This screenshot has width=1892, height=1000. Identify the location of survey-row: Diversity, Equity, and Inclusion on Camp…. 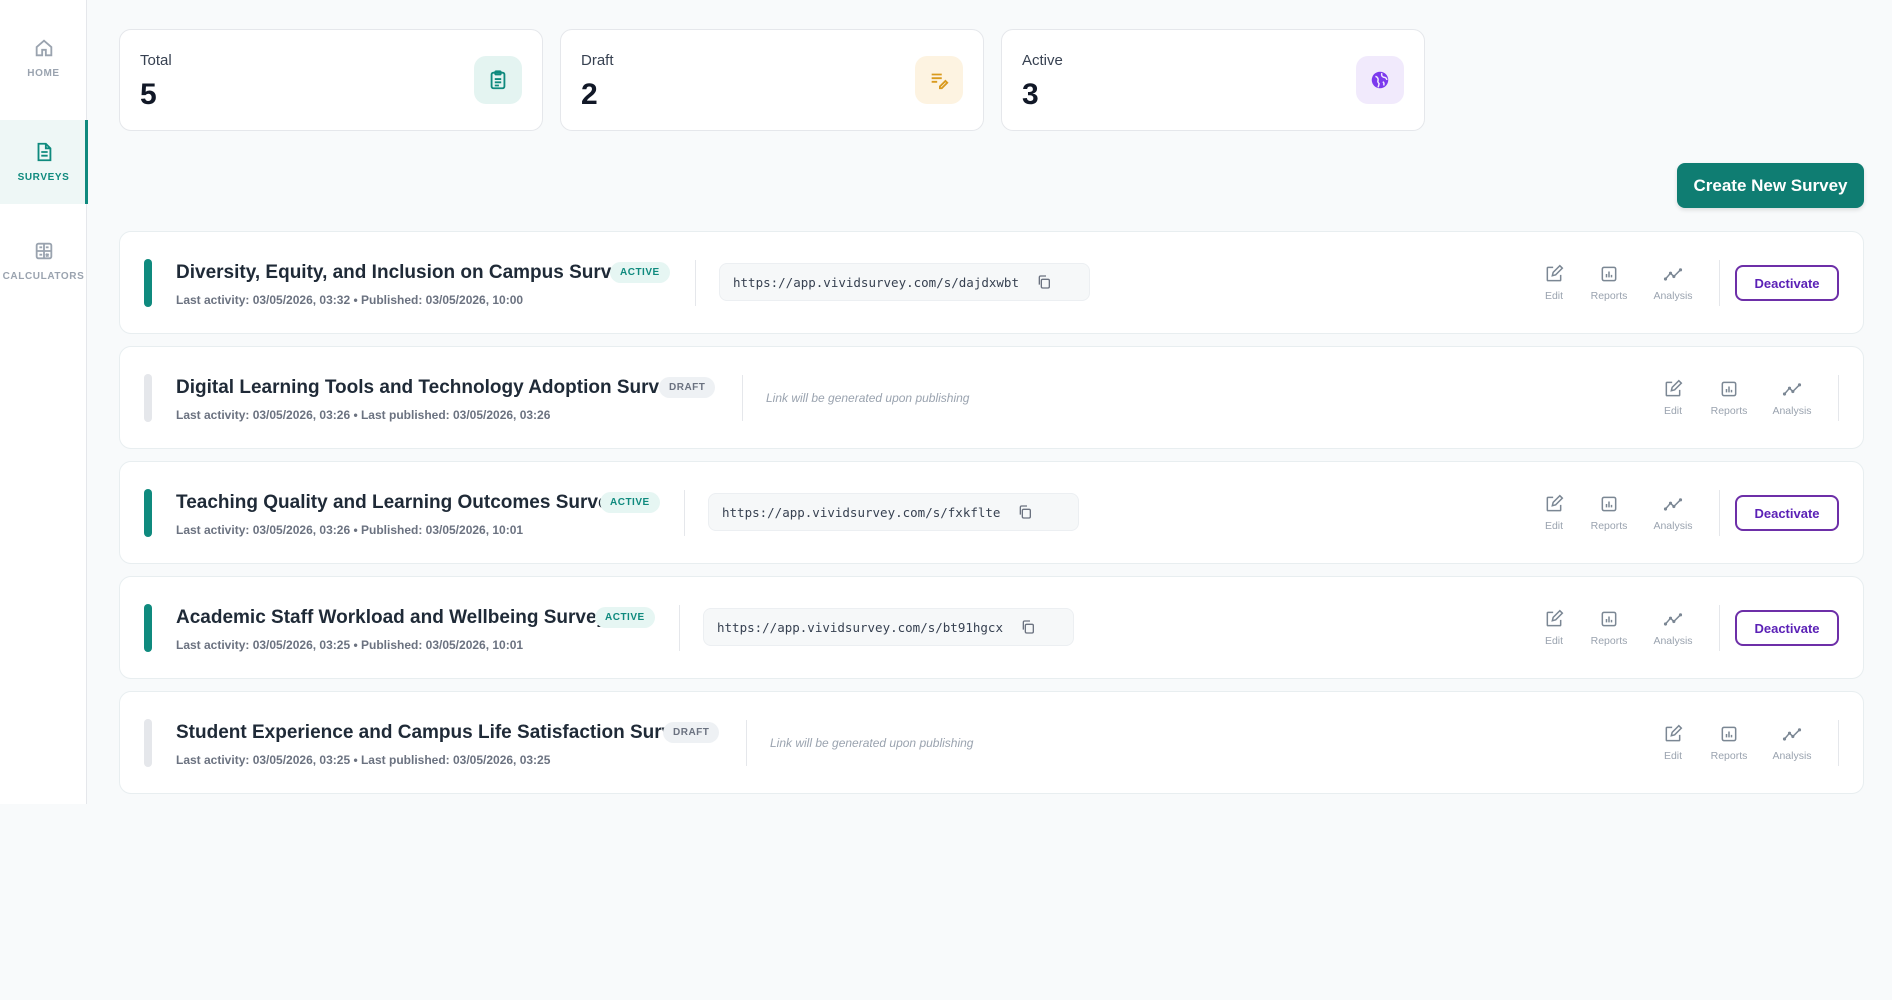
(991, 282).